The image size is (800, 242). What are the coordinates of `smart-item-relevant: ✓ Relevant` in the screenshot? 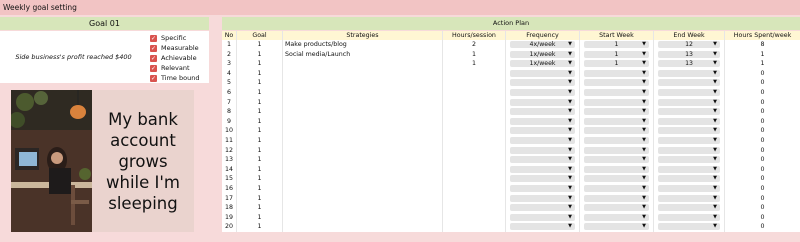 It's located at (174, 68).